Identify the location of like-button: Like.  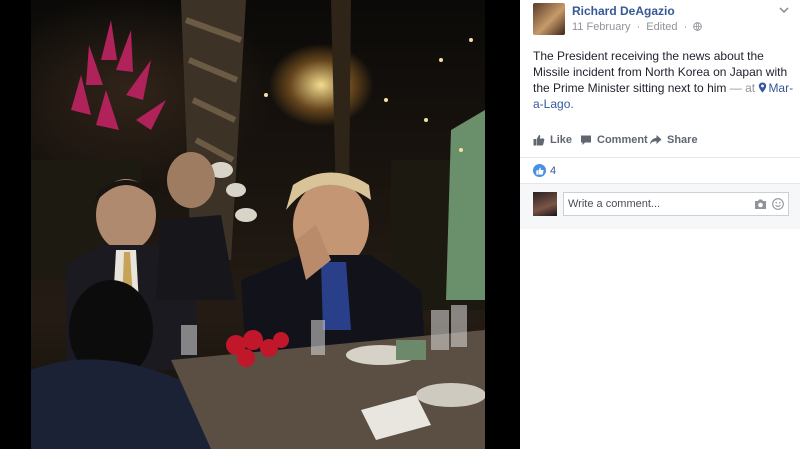
(552, 140).